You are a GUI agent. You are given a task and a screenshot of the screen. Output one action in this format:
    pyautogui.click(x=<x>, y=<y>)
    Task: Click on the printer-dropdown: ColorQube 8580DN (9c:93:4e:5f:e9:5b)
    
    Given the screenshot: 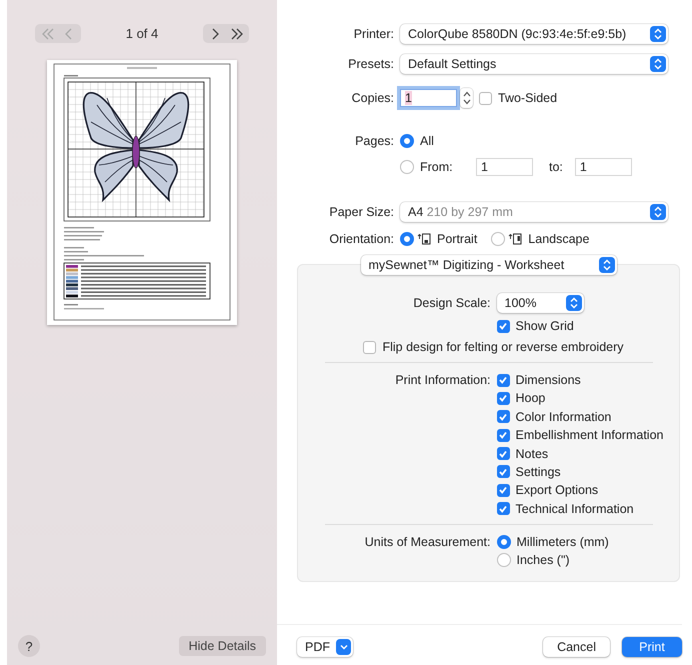 What is the action you would take?
    pyautogui.click(x=534, y=34)
    